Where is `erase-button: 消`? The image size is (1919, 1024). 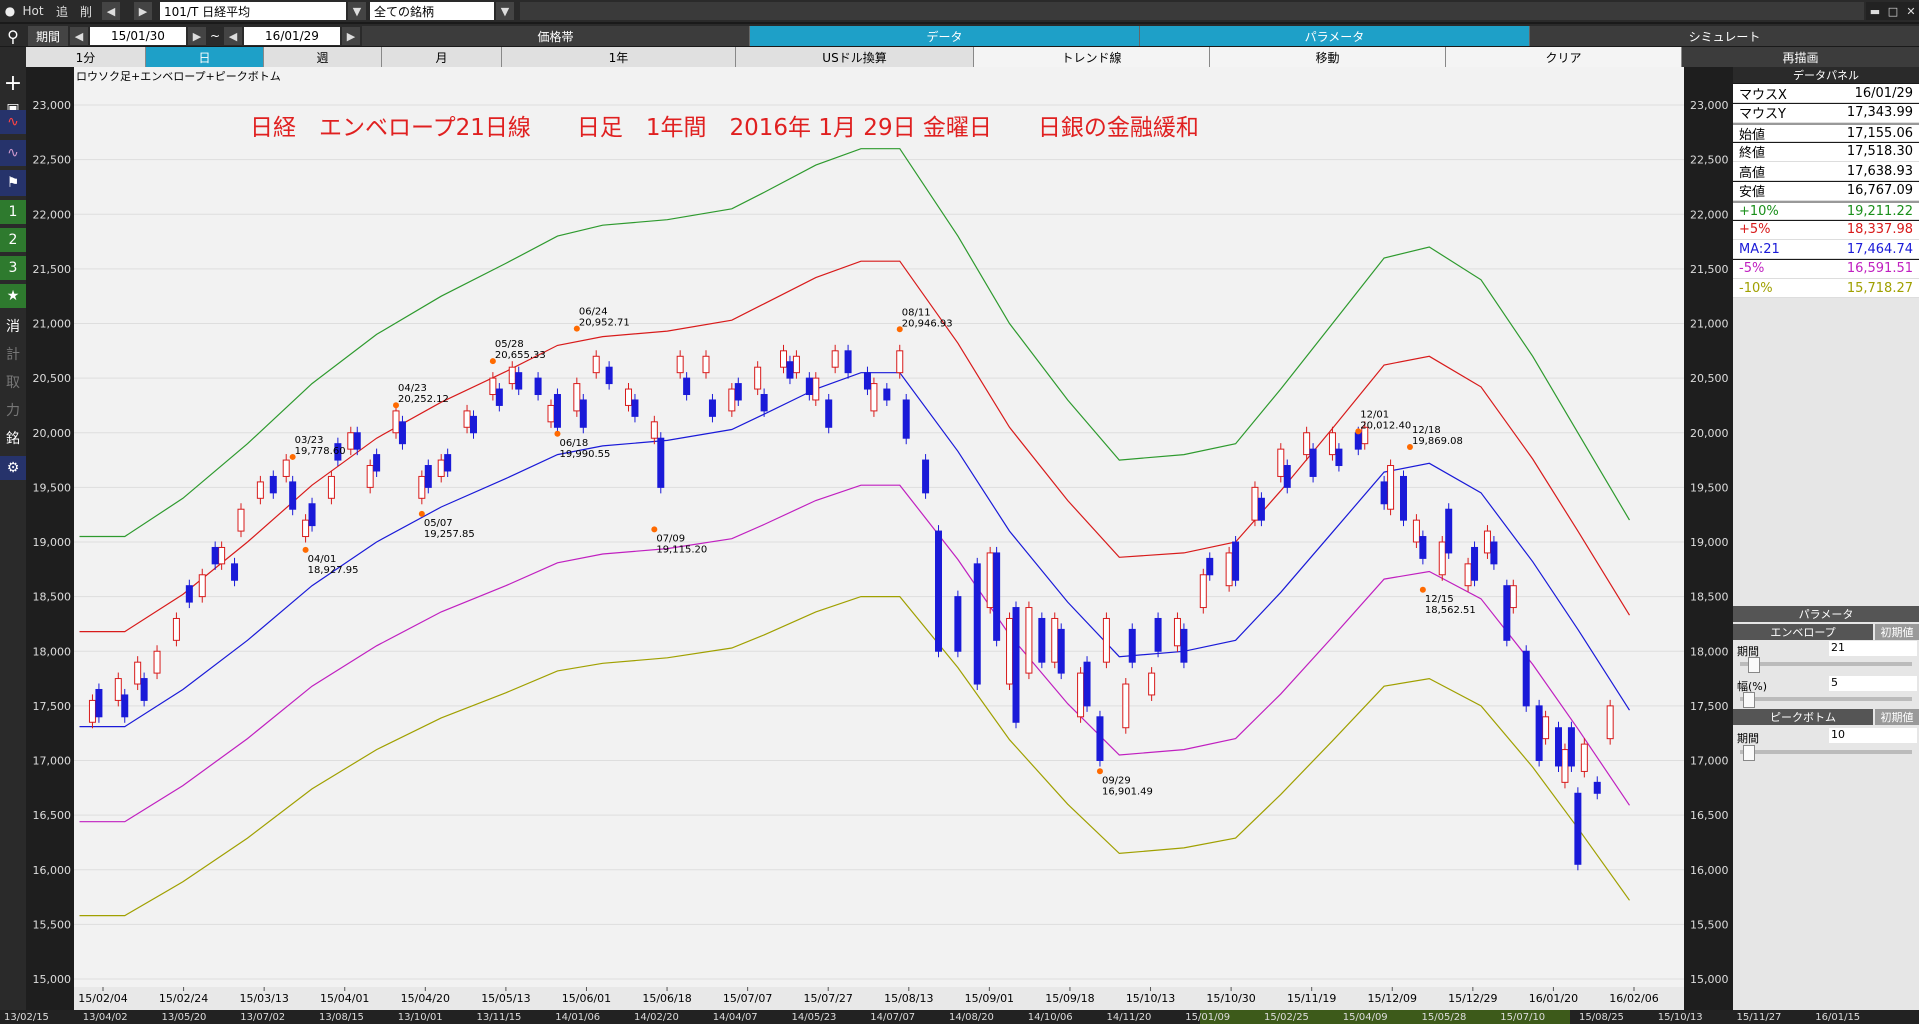 erase-button: 消 is located at coordinates (13, 326).